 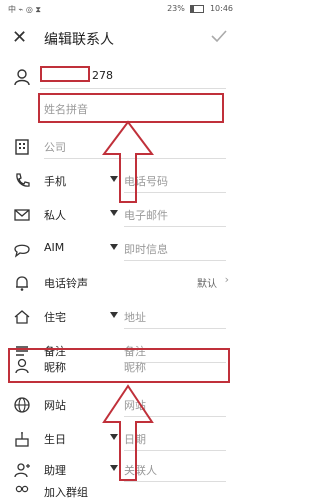 What do you see at coordinates (120, 491) in the screenshot?
I see `group-row: 加入群组` at bounding box center [120, 491].